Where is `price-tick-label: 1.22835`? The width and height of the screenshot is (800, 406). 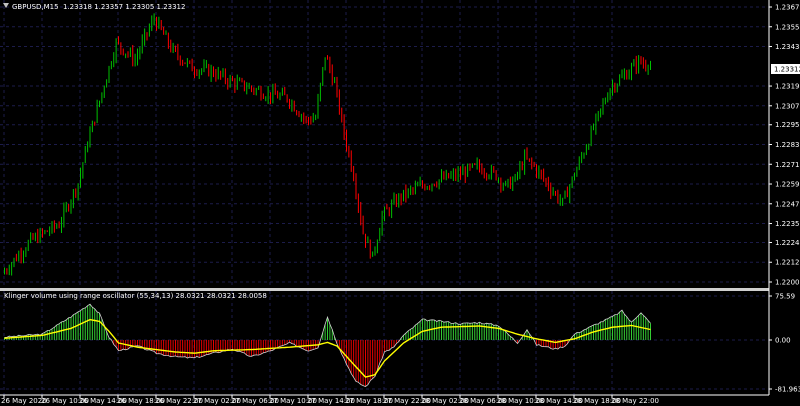 price-tick-label: 1.22835 is located at coordinates (787, 145).